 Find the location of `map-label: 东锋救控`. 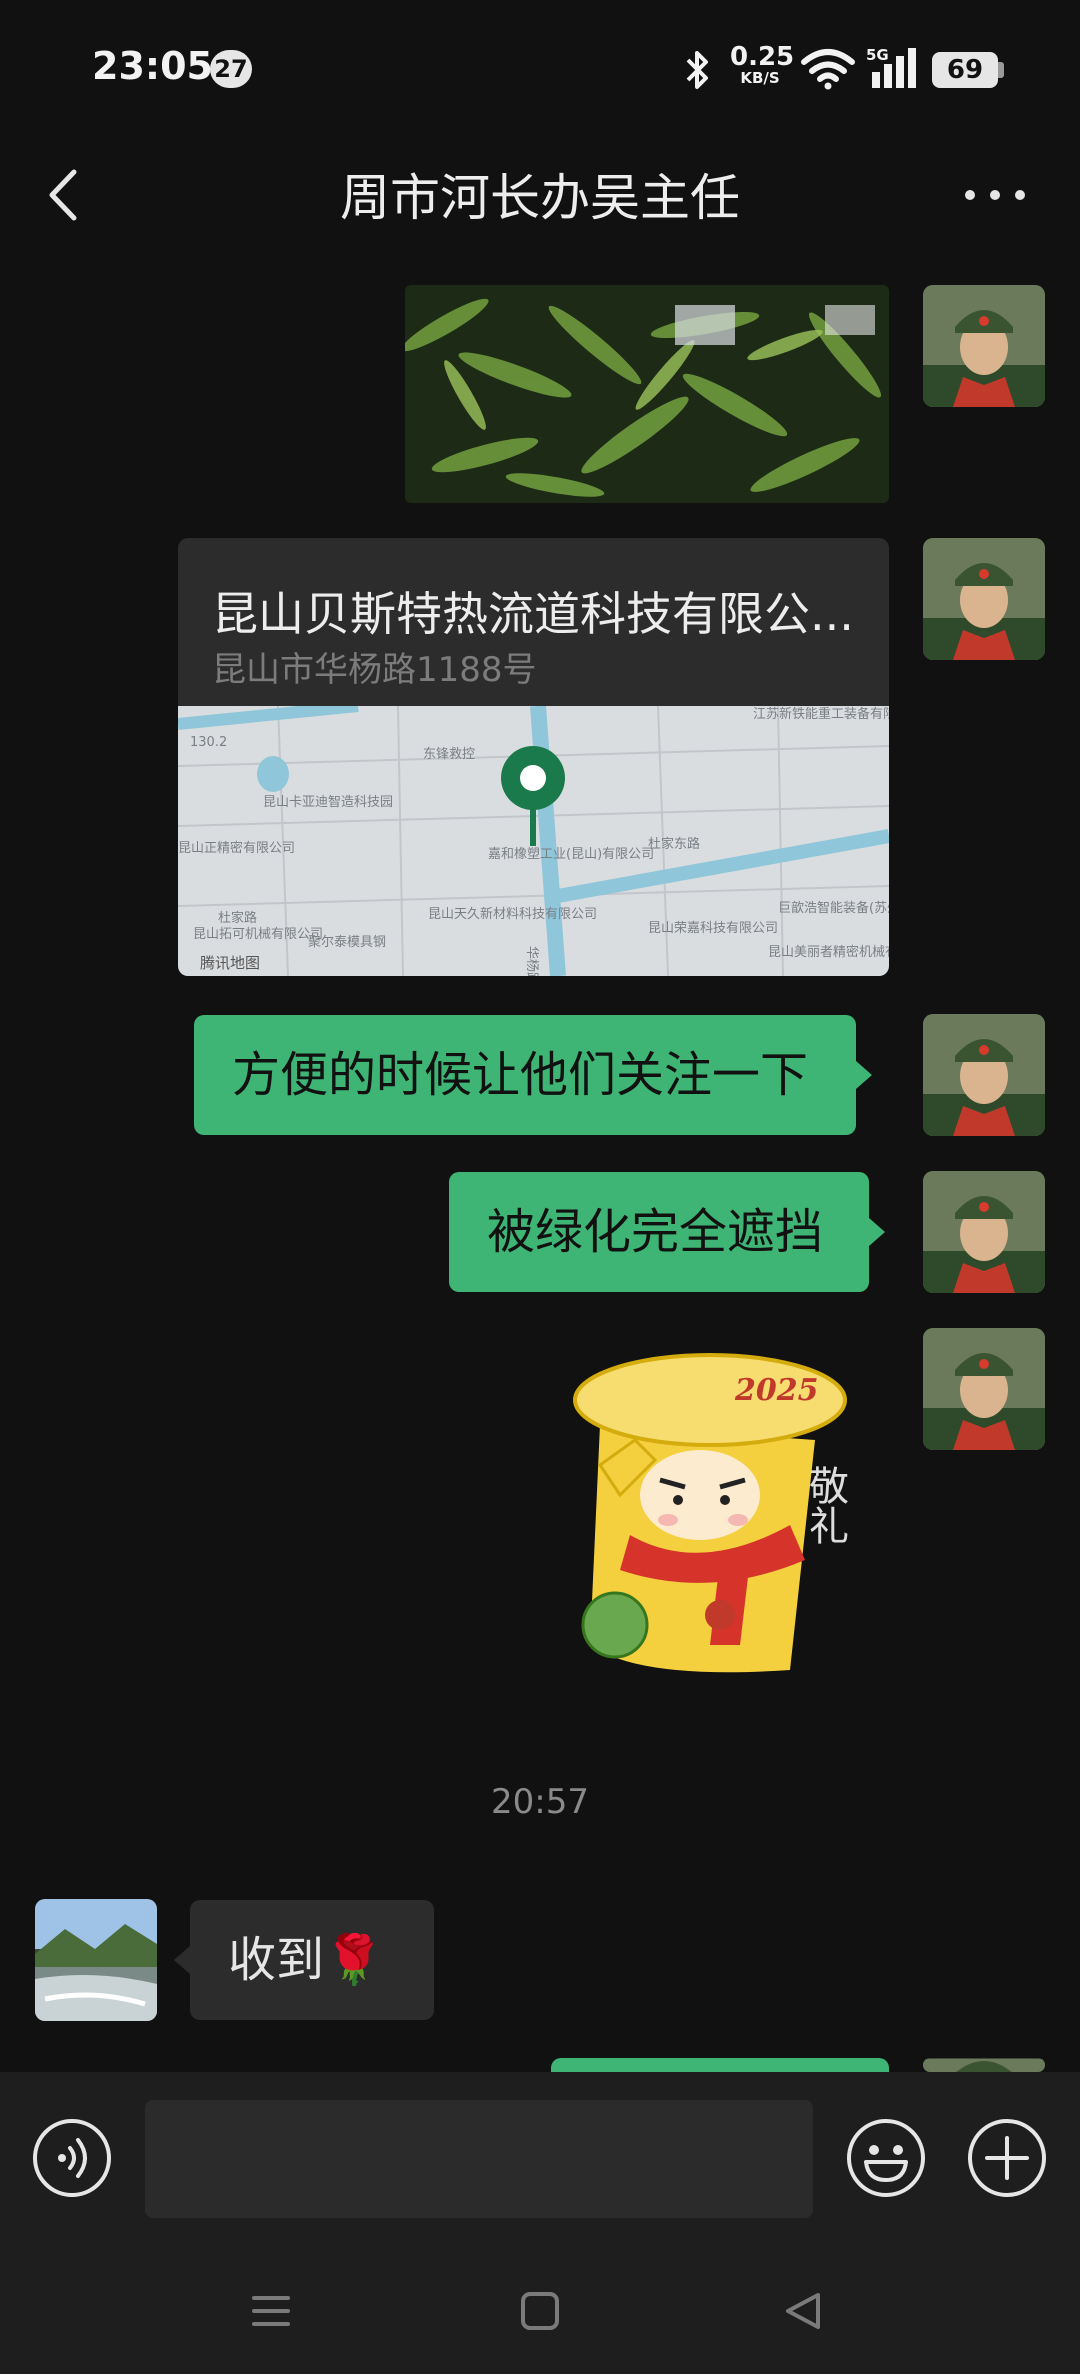

map-label: 东锋救控 is located at coordinates (449, 754).